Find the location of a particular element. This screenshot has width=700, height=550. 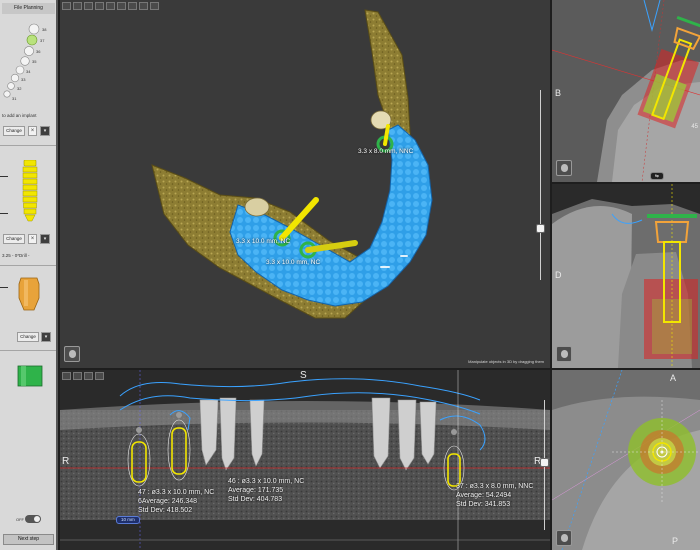

implant-47-stddev: Std Dev: 418.502 is located at coordinates (165, 510).